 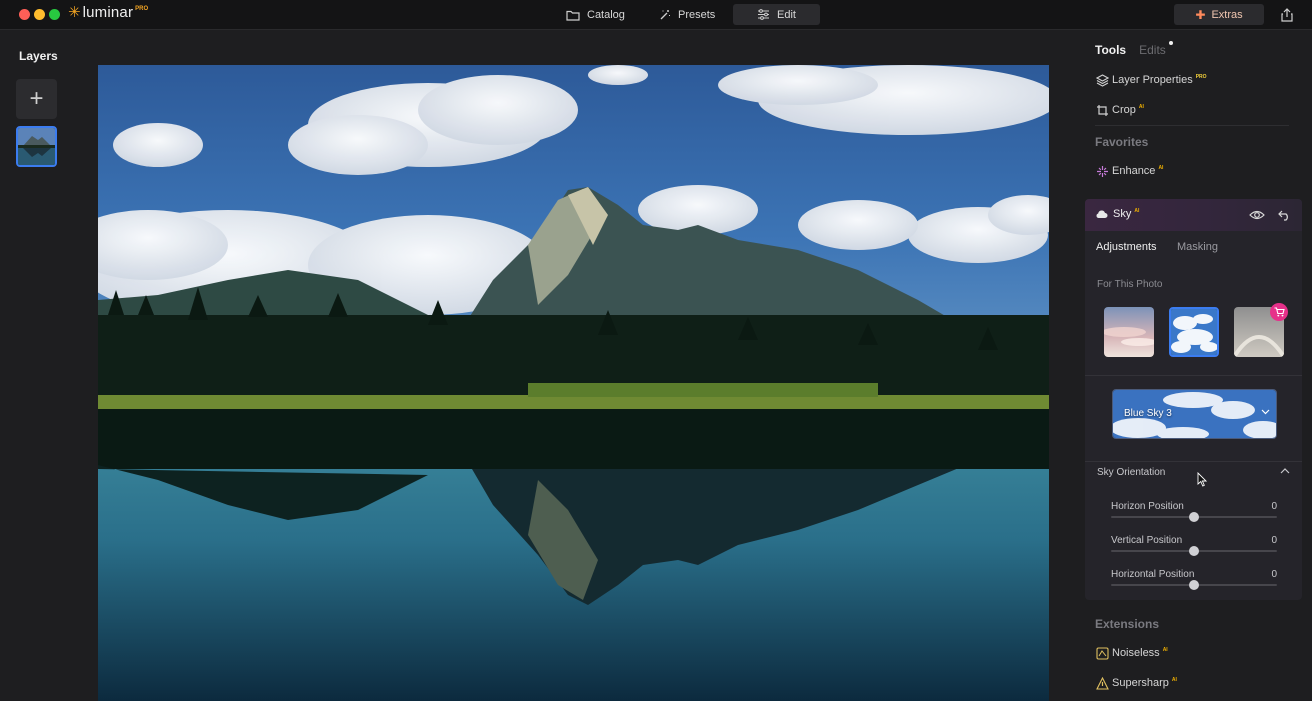 I want to click on tool-layer-properties: Layer Properties PRO, so click(x=1151, y=80).